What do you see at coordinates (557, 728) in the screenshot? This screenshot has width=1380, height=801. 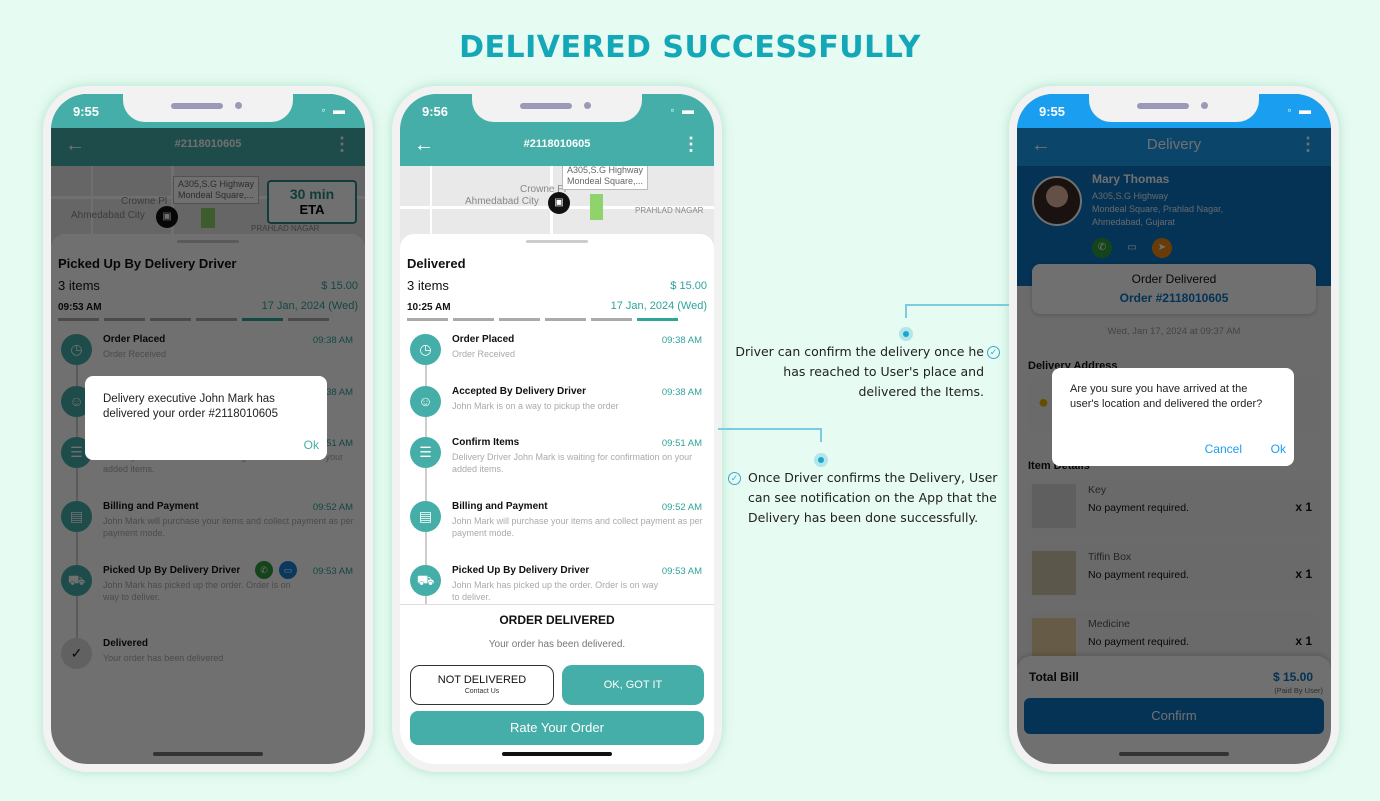 I see `rate-order-button: Rate Your Order` at bounding box center [557, 728].